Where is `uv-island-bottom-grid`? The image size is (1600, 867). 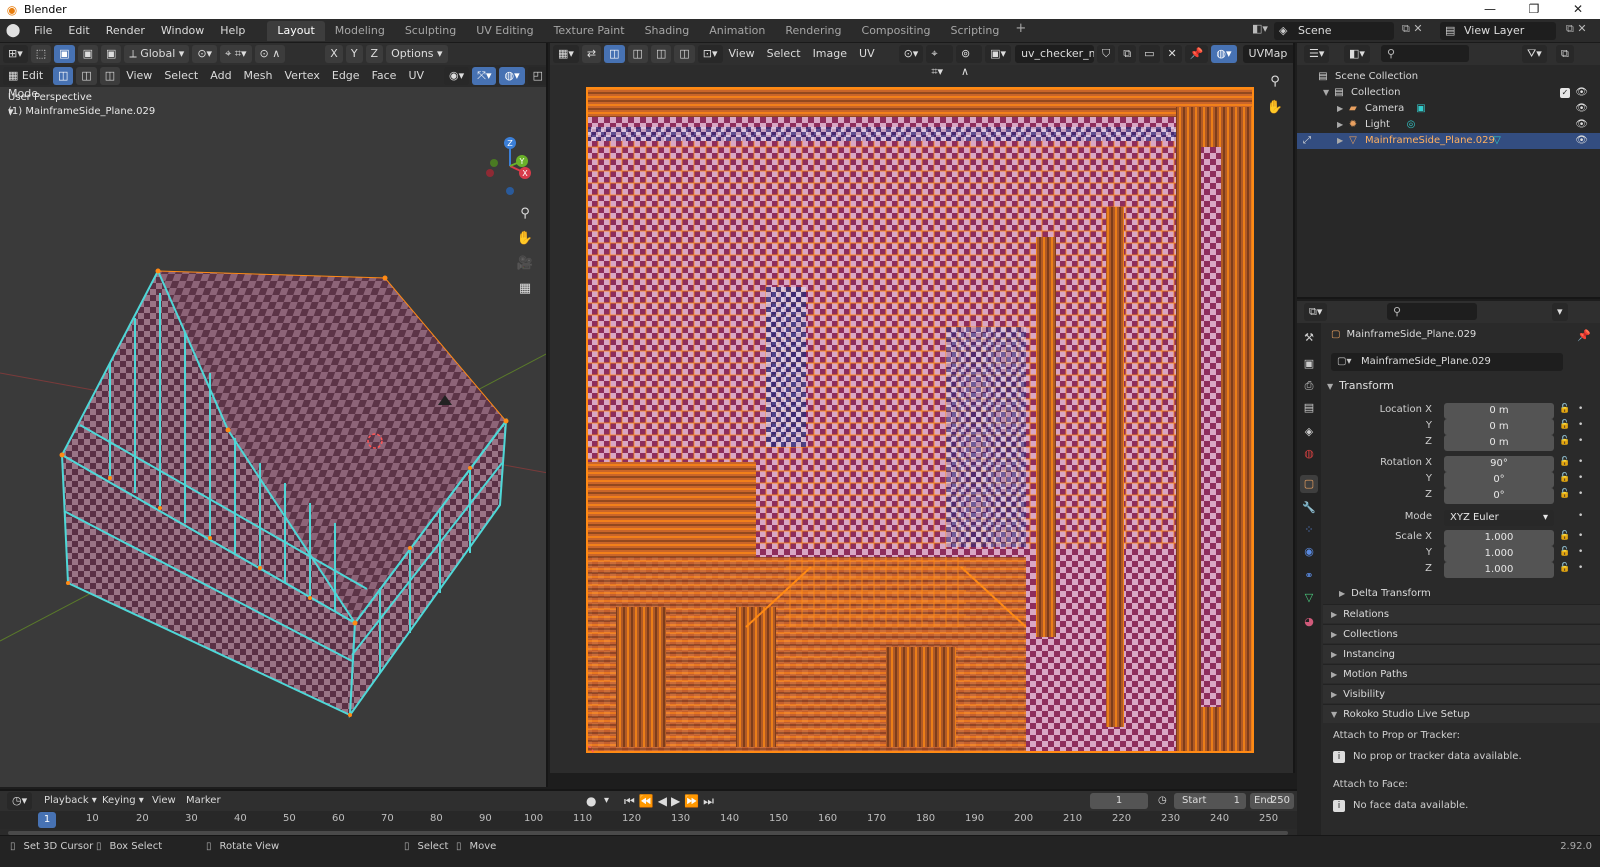
uv-island-bottom-grid is located at coordinates (876, 592).